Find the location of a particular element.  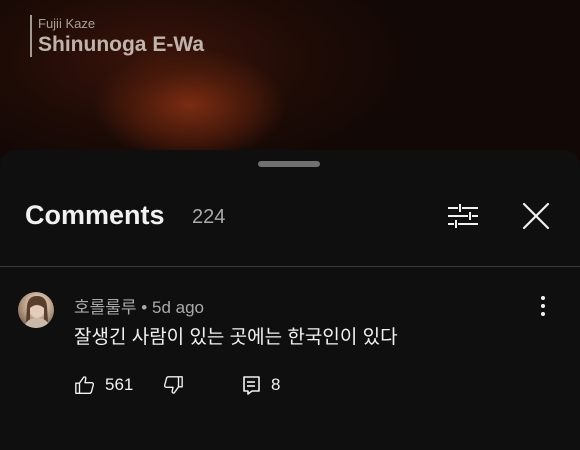

video-song-title: Shinunoga E-Wa is located at coordinates (121, 44).